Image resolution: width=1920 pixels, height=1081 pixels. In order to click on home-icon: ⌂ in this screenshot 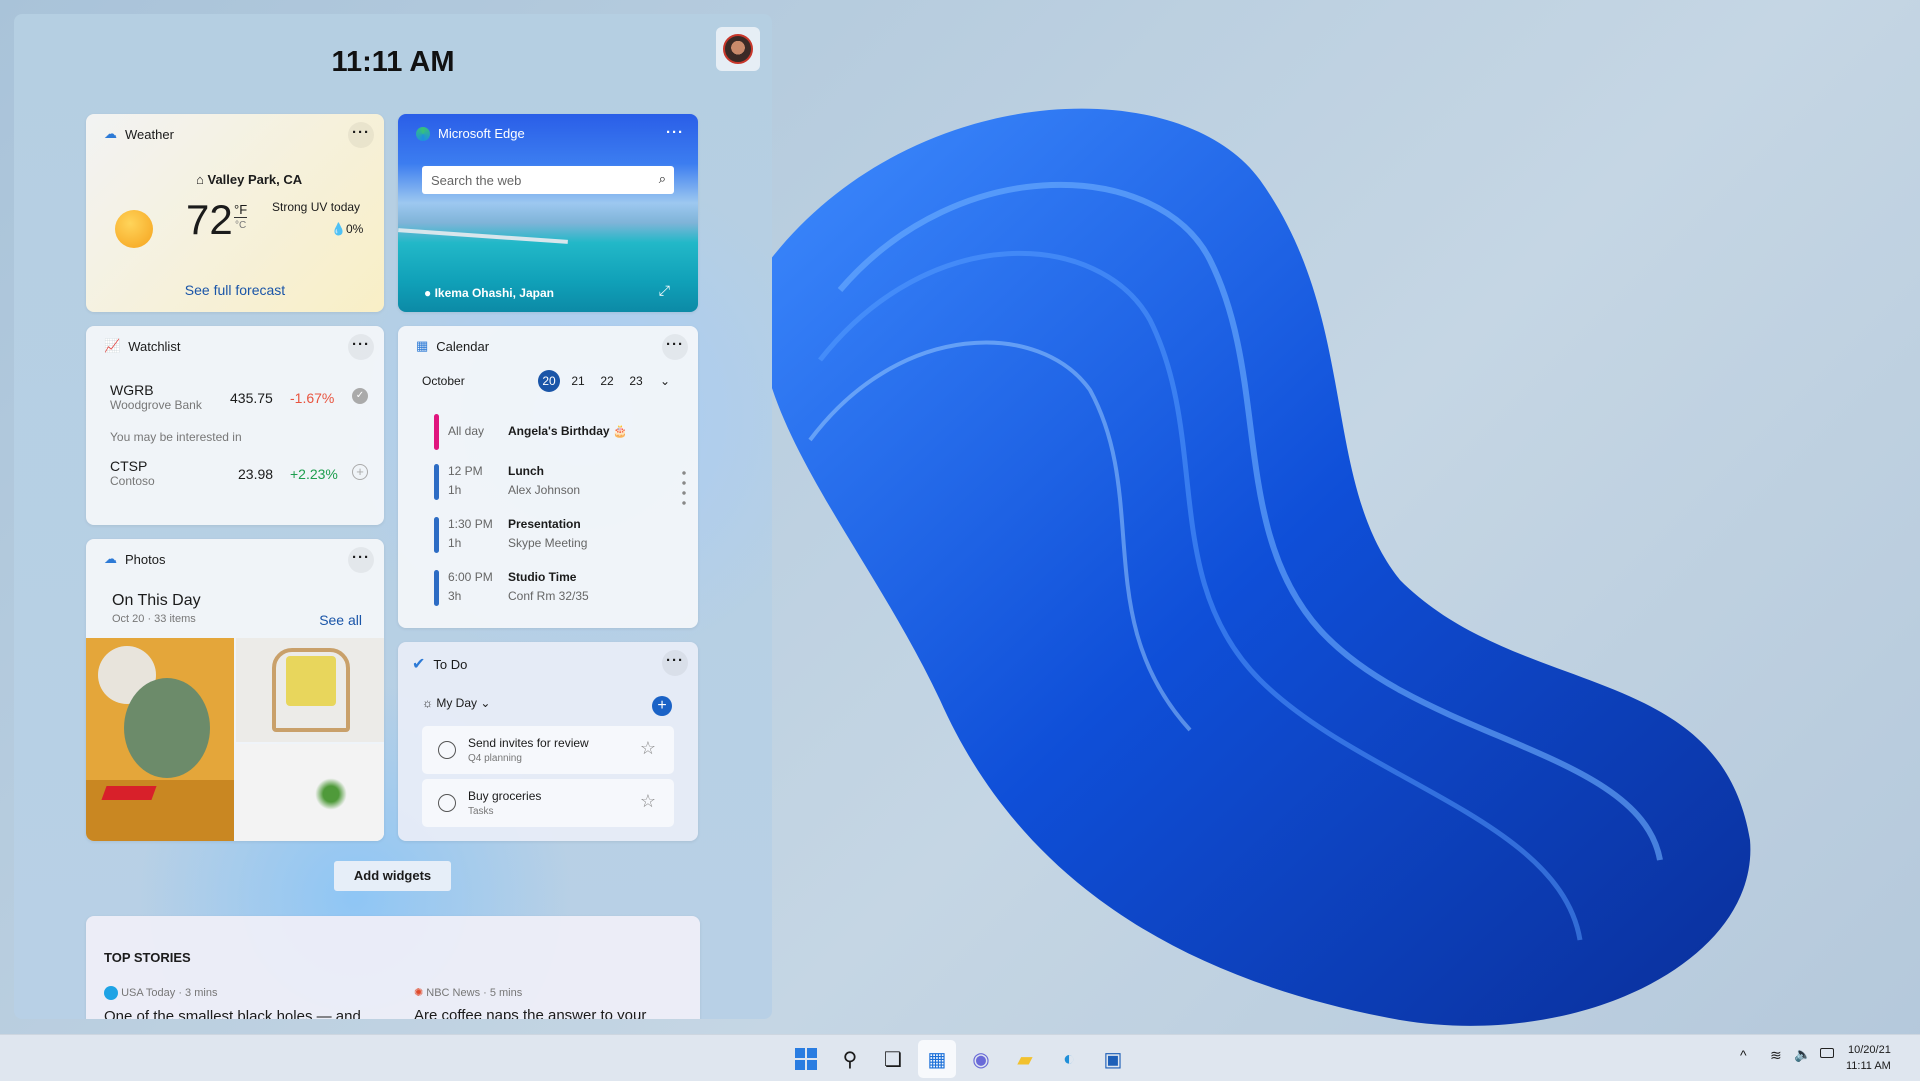, I will do `click(200, 179)`.